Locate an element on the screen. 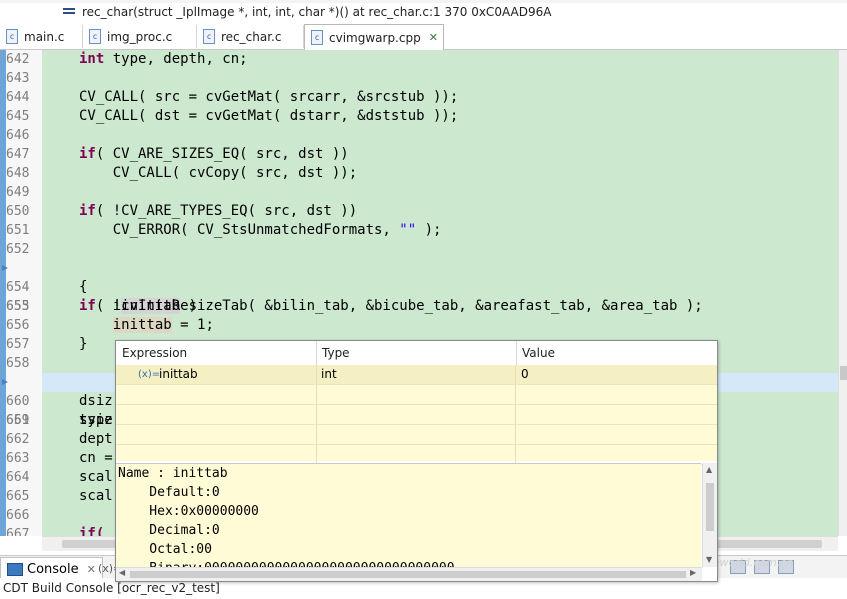  scroll-left-icon: ◀ is located at coordinates (122, 572).